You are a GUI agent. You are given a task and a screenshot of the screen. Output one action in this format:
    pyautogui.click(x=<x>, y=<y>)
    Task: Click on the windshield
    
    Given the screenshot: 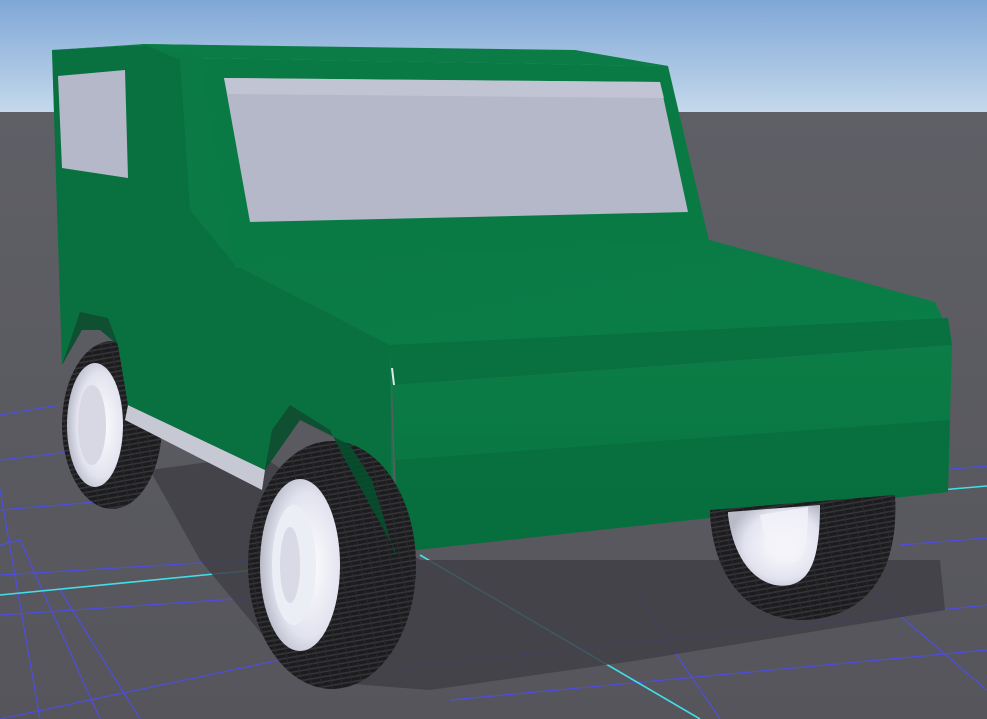 What is the action you would take?
    pyautogui.click(x=456, y=150)
    